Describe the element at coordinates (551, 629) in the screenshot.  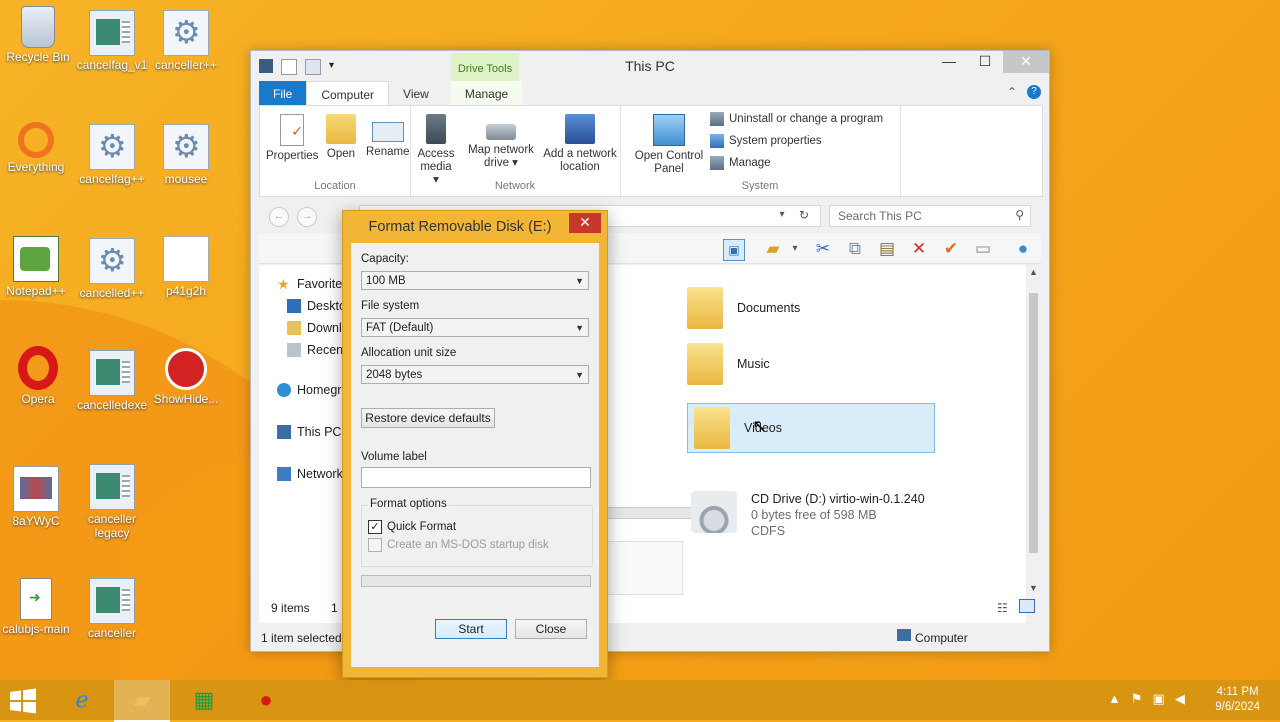
I see `close-dialog-button: Close` at that location.